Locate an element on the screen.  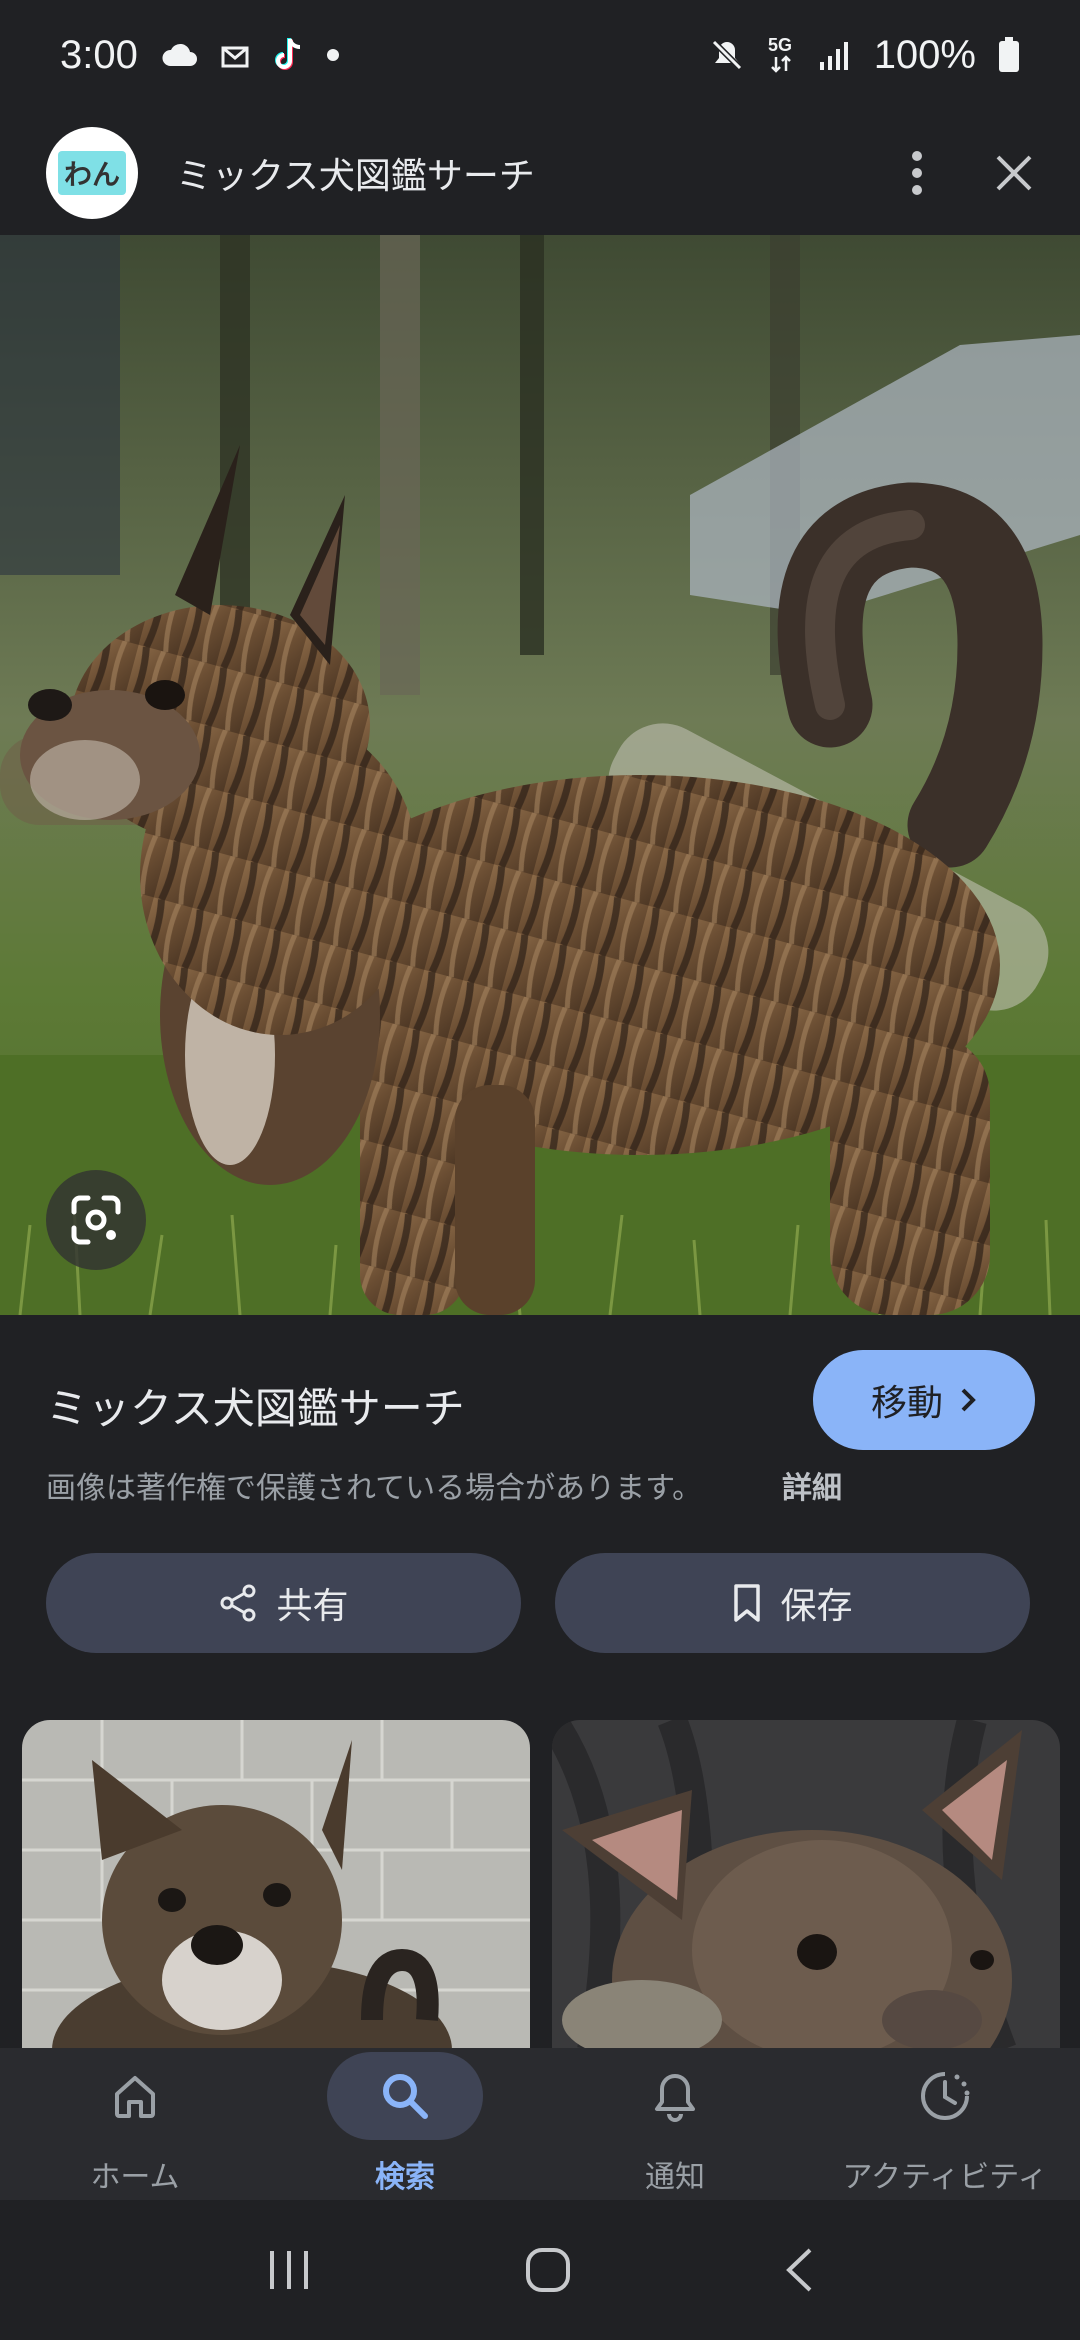
mute-icon is located at coordinates (726, 55).